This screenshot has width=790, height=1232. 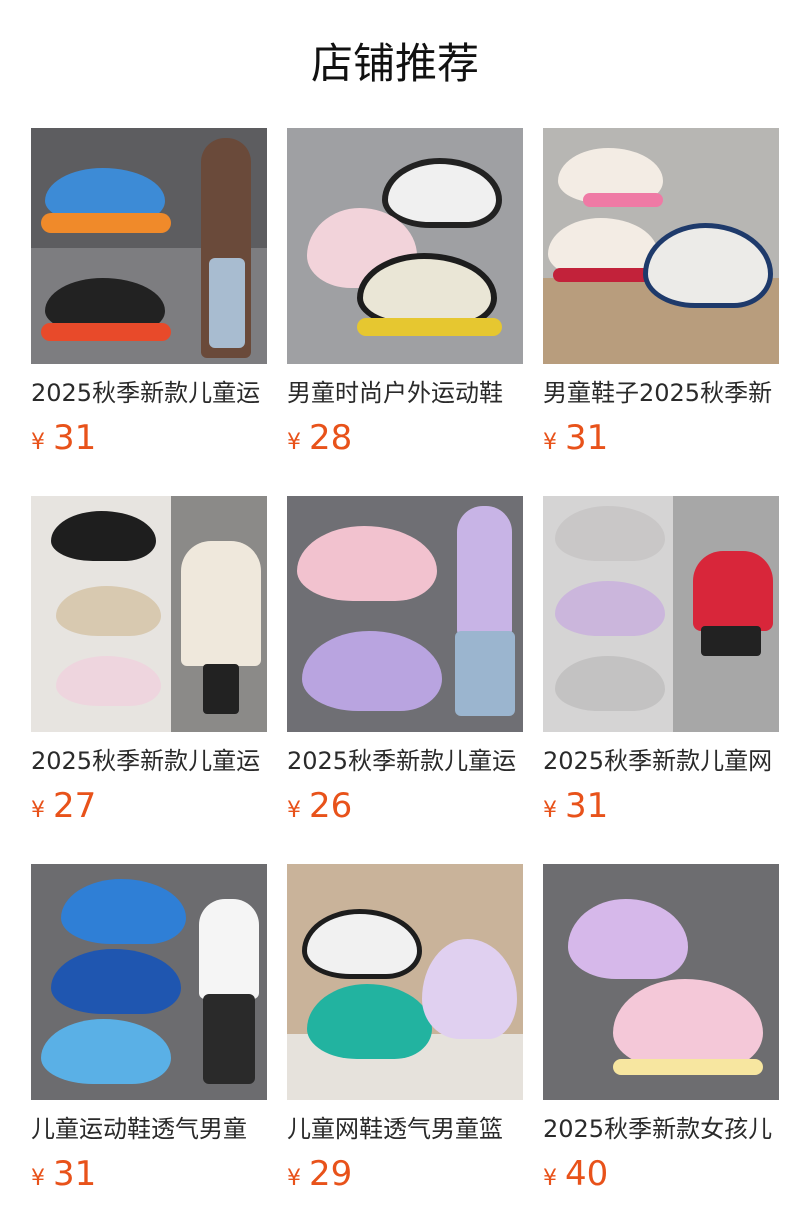 I want to click on price-value: 28, so click(x=331, y=438).